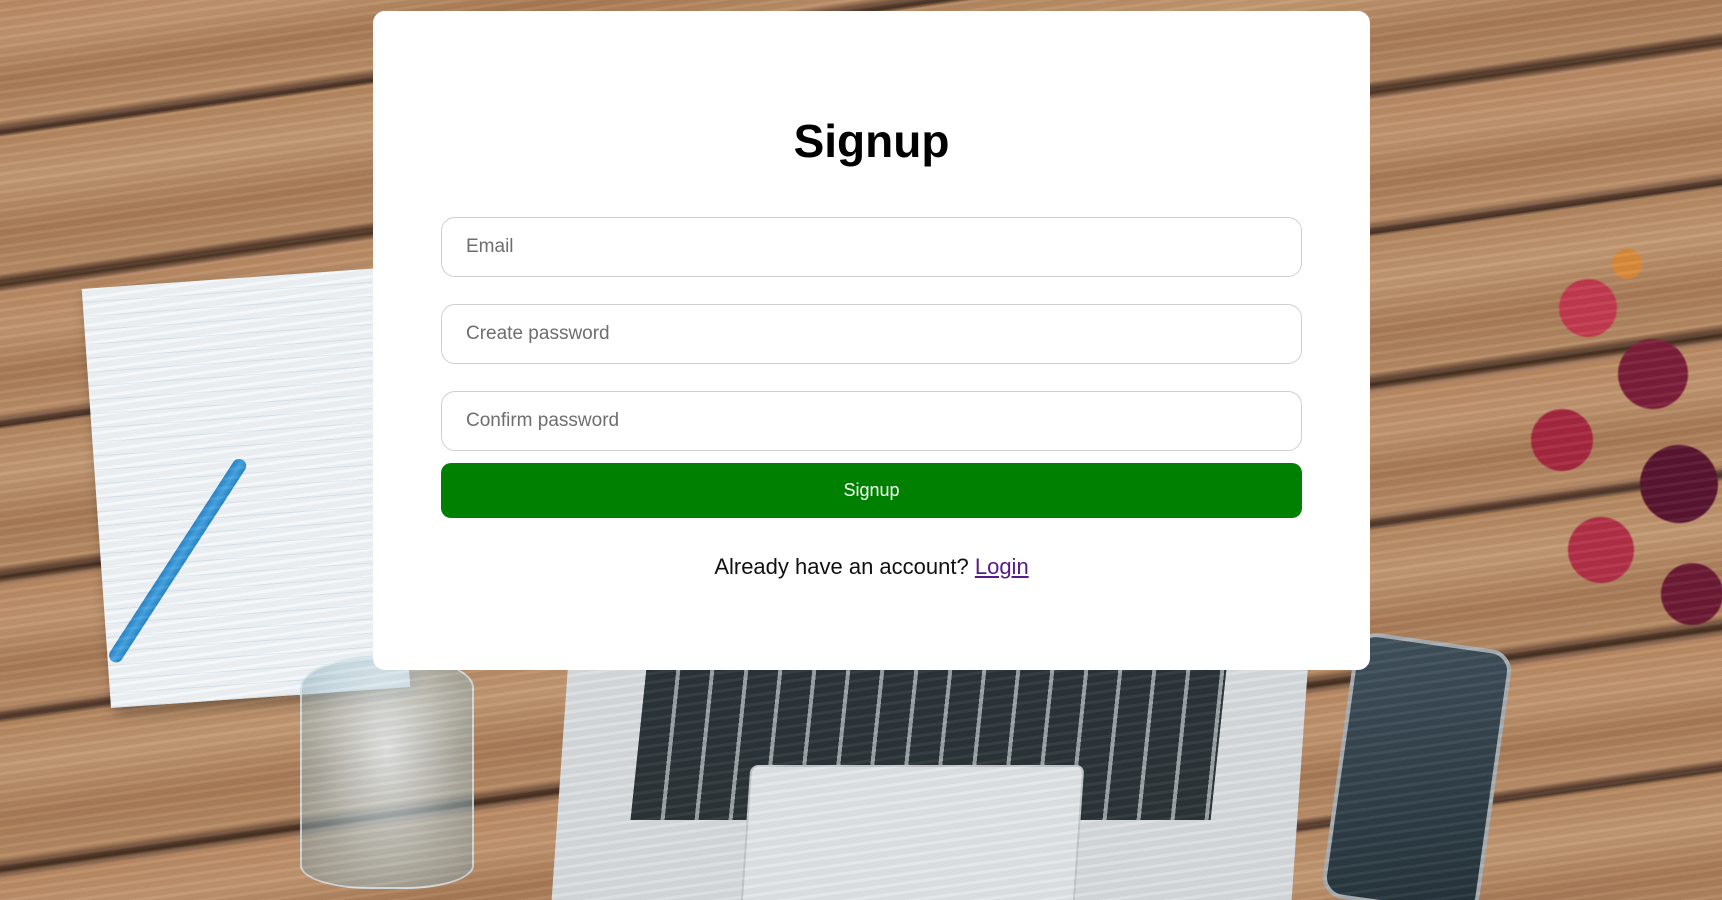 This screenshot has height=900, width=1722. Describe the element at coordinates (871, 490) in the screenshot. I see `signup-button: Signup` at that location.